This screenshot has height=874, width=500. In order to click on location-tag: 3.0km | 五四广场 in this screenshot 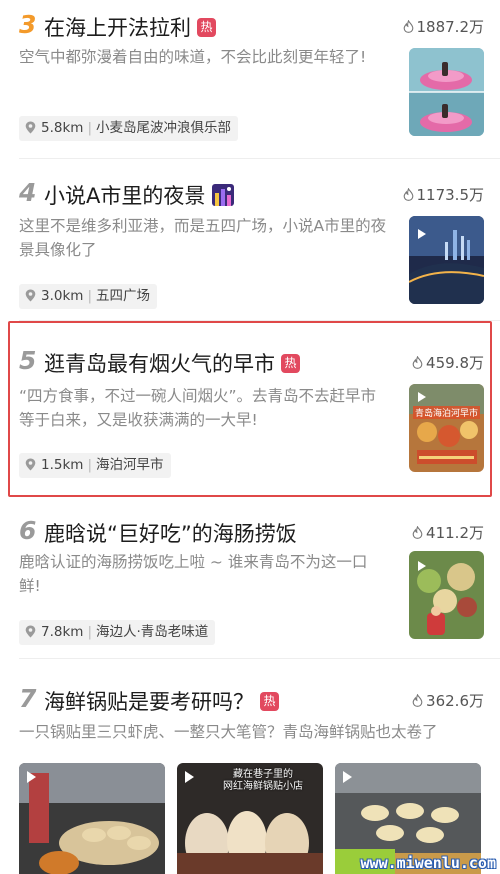, I will do `click(88, 296)`.